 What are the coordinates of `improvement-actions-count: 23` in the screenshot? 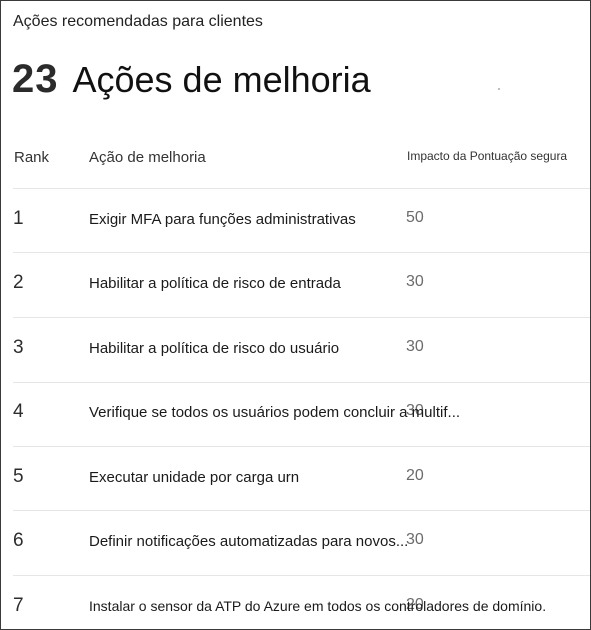 It's located at (35, 79).